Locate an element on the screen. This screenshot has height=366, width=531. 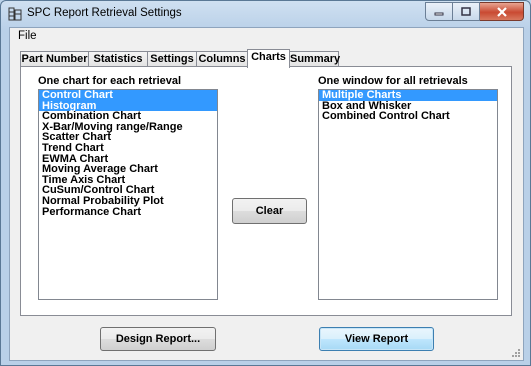
app-icon is located at coordinates (15, 14).